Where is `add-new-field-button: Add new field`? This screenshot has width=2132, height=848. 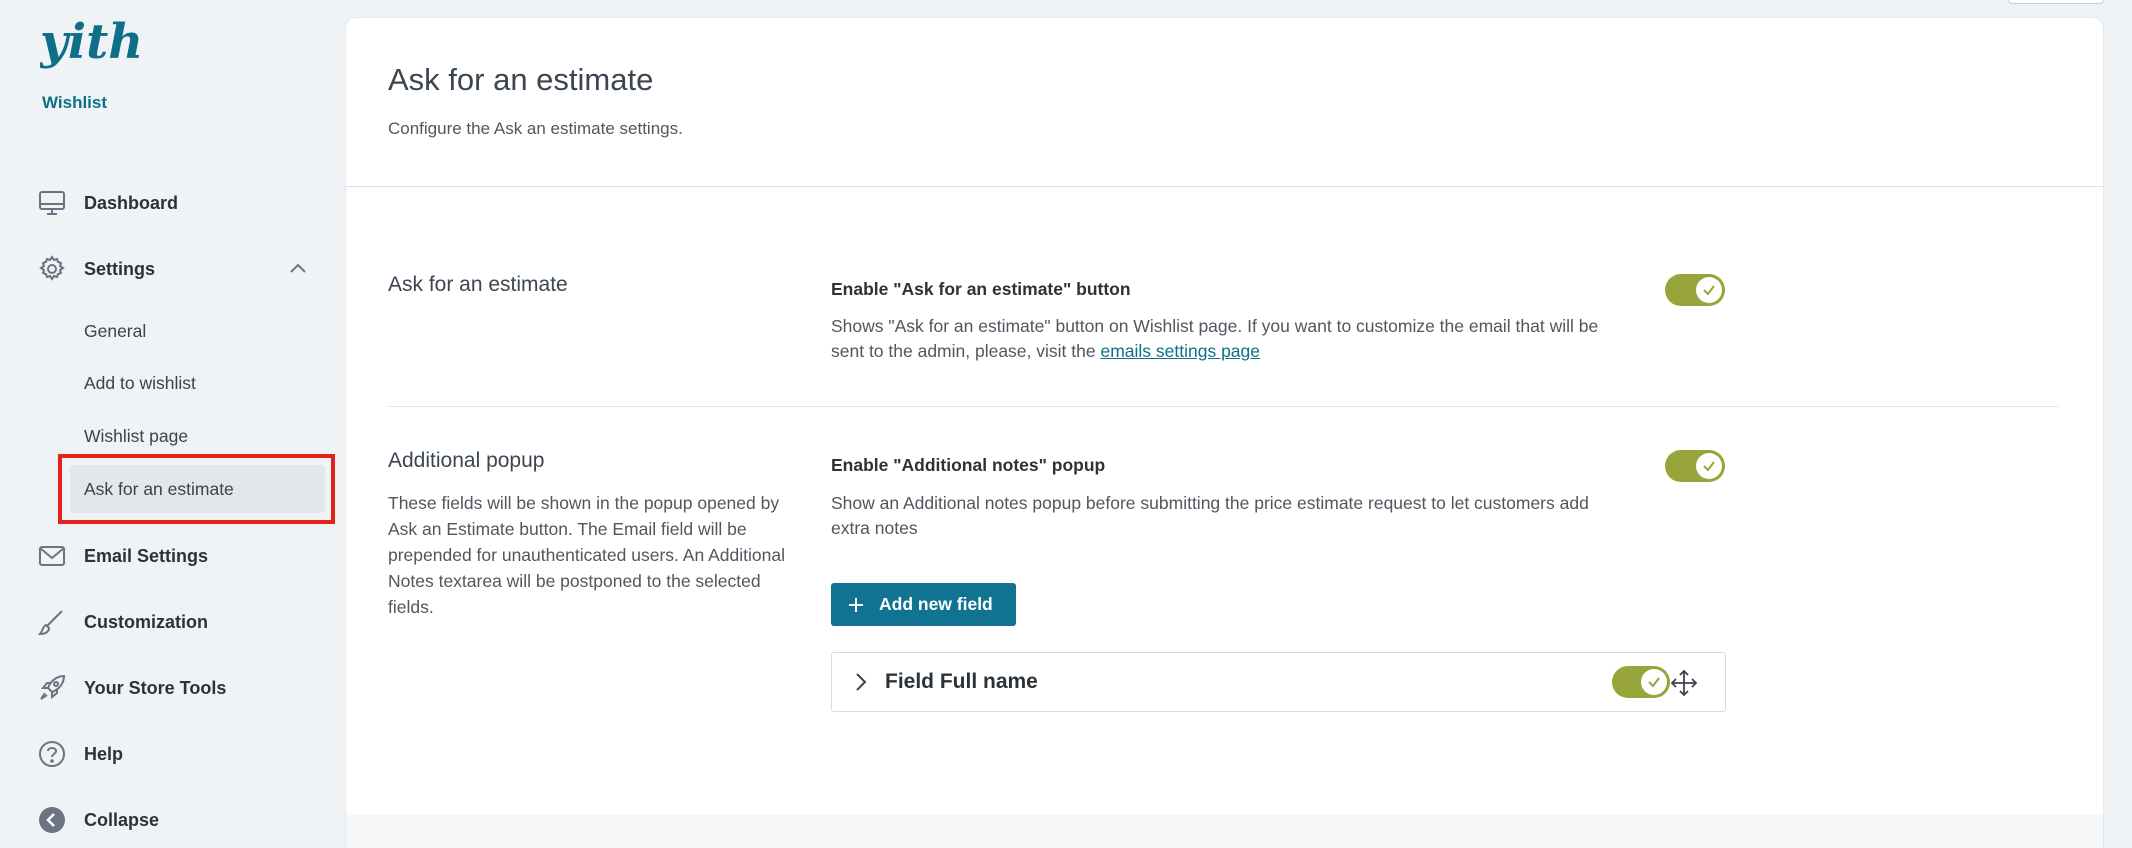 add-new-field-button: Add new field is located at coordinates (923, 604).